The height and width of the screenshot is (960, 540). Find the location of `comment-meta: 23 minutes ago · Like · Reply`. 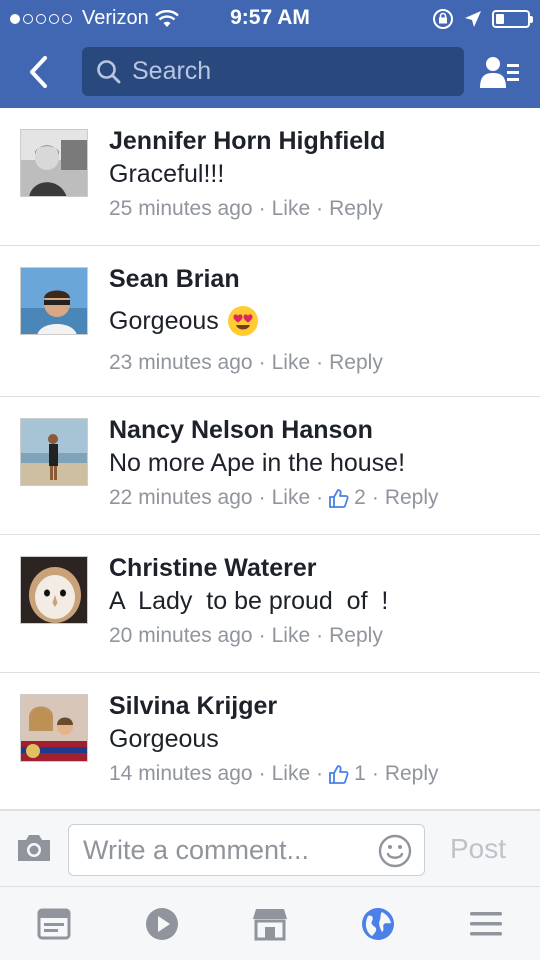

comment-meta: 23 minutes ago · Like · Reply is located at coordinates (319, 363).